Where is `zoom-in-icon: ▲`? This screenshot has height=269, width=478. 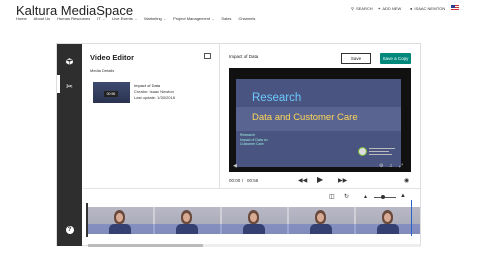 zoom-in-icon: ▲ is located at coordinates (403, 196).